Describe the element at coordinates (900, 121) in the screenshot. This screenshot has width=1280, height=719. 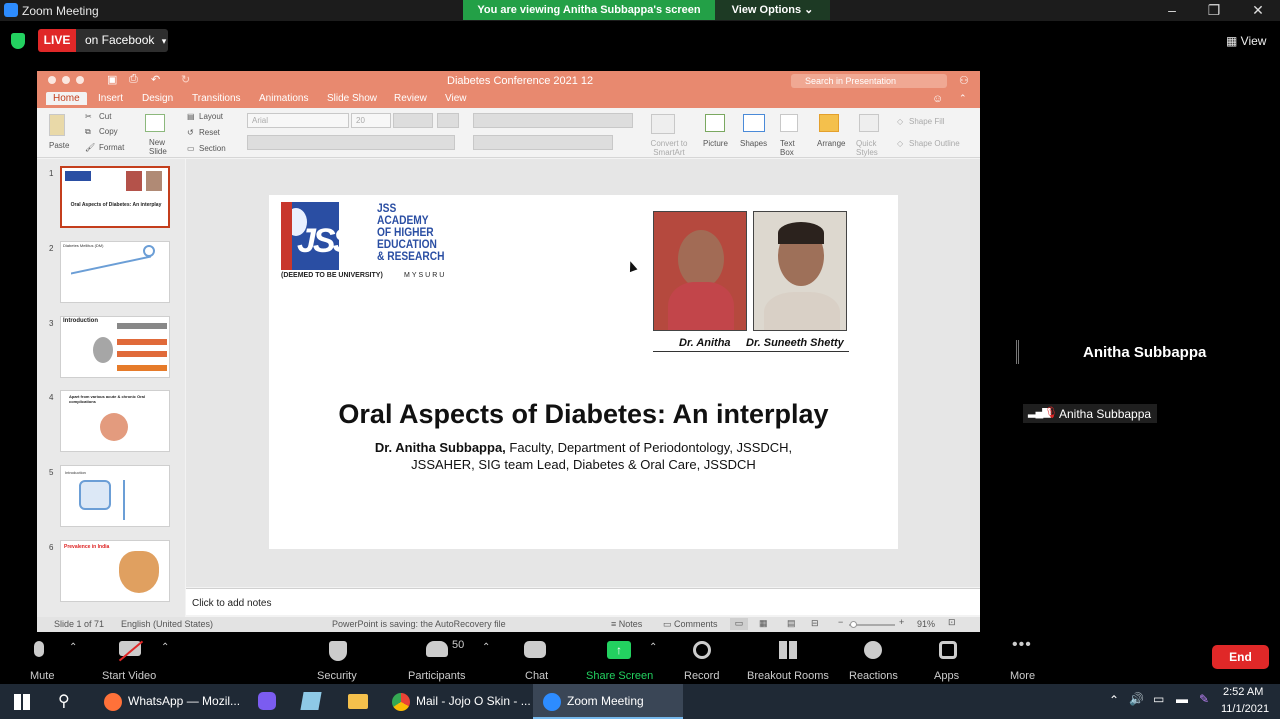
I see `shape-fill-icon: ◇` at that location.